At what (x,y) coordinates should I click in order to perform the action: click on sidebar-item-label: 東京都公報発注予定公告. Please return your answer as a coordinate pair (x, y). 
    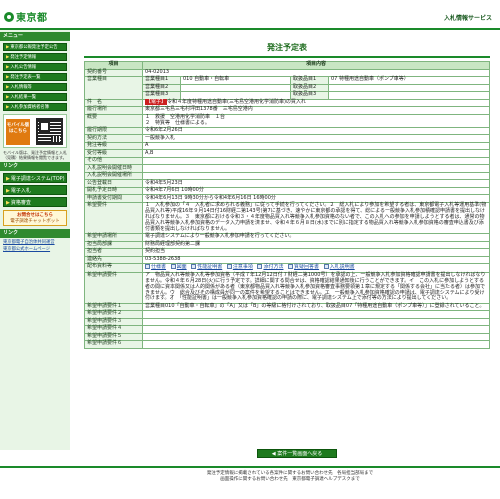
    Looking at the image, I should click on (34, 47).